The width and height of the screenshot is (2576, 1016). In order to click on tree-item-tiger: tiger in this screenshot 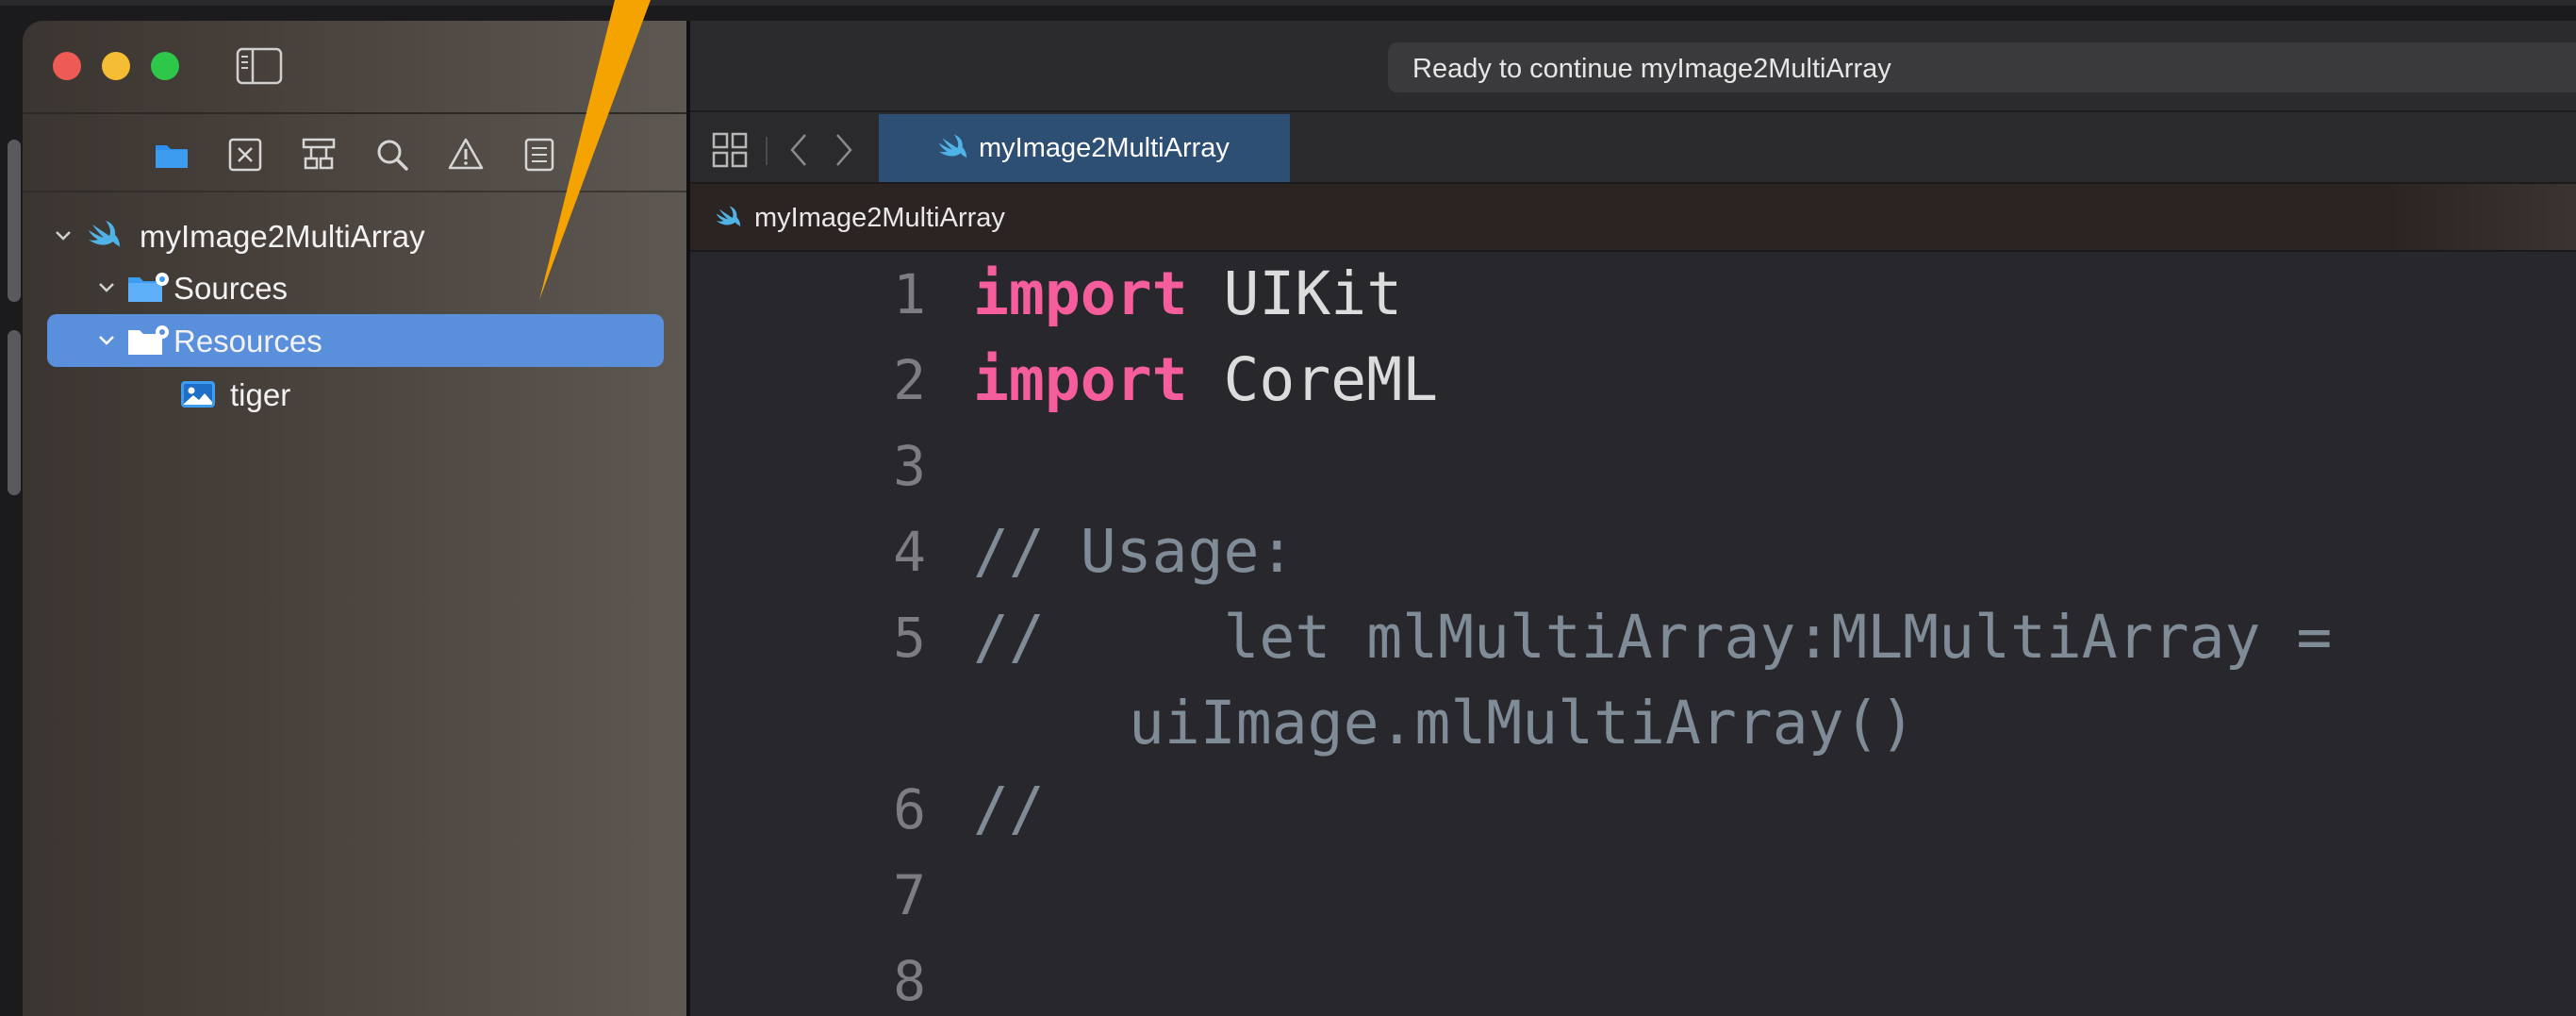, I will do `click(355, 394)`.